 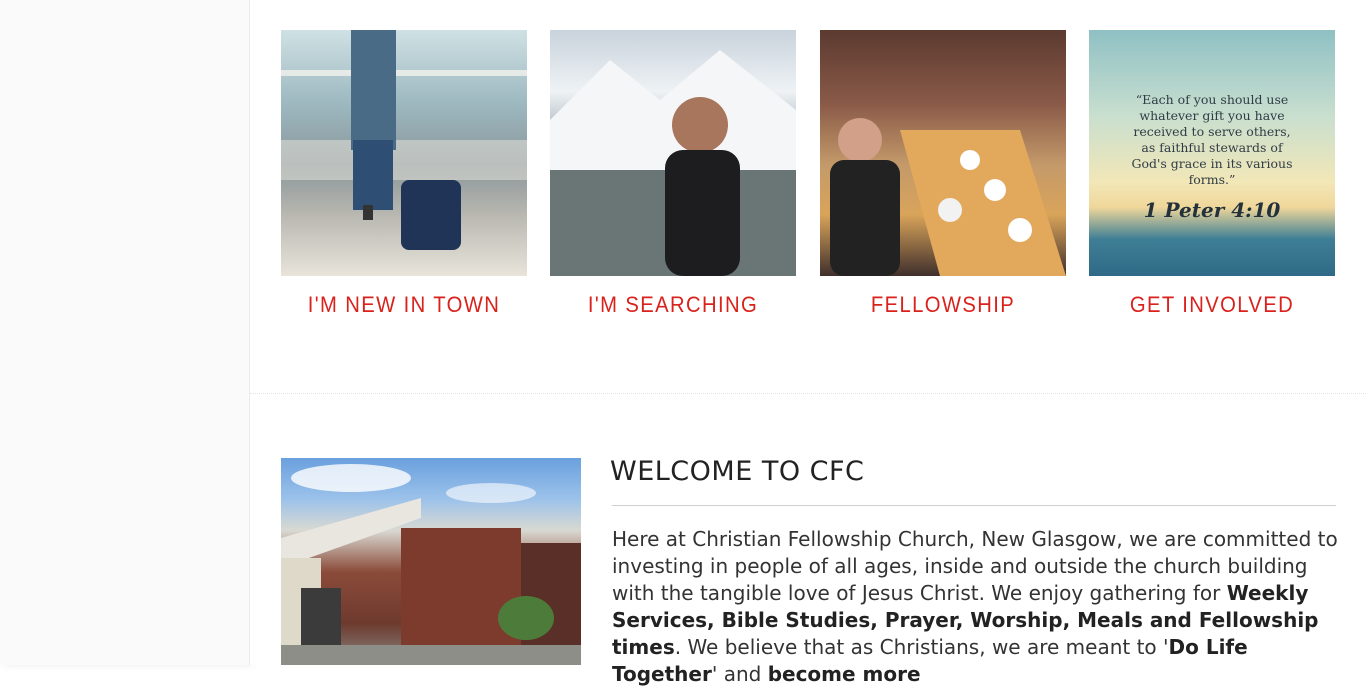 I want to click on fellowship-image, so click(x=943, y=153).